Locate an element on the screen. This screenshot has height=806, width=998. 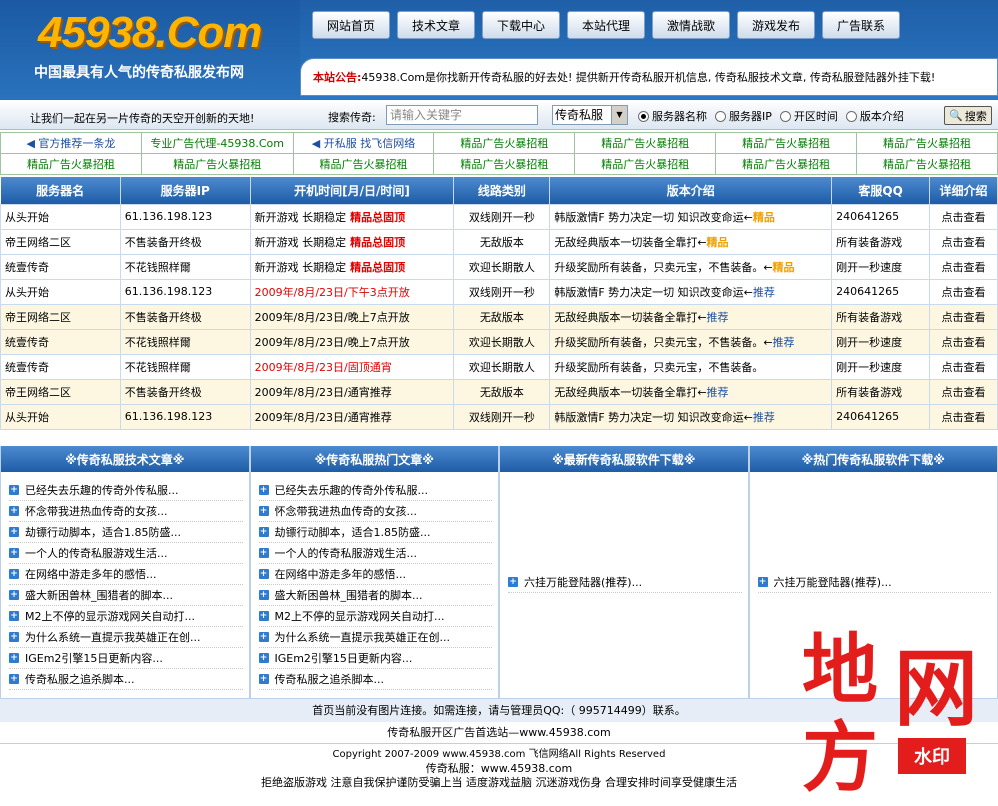
nav-button: 激情战歌 is located at coordinates (691, 25).